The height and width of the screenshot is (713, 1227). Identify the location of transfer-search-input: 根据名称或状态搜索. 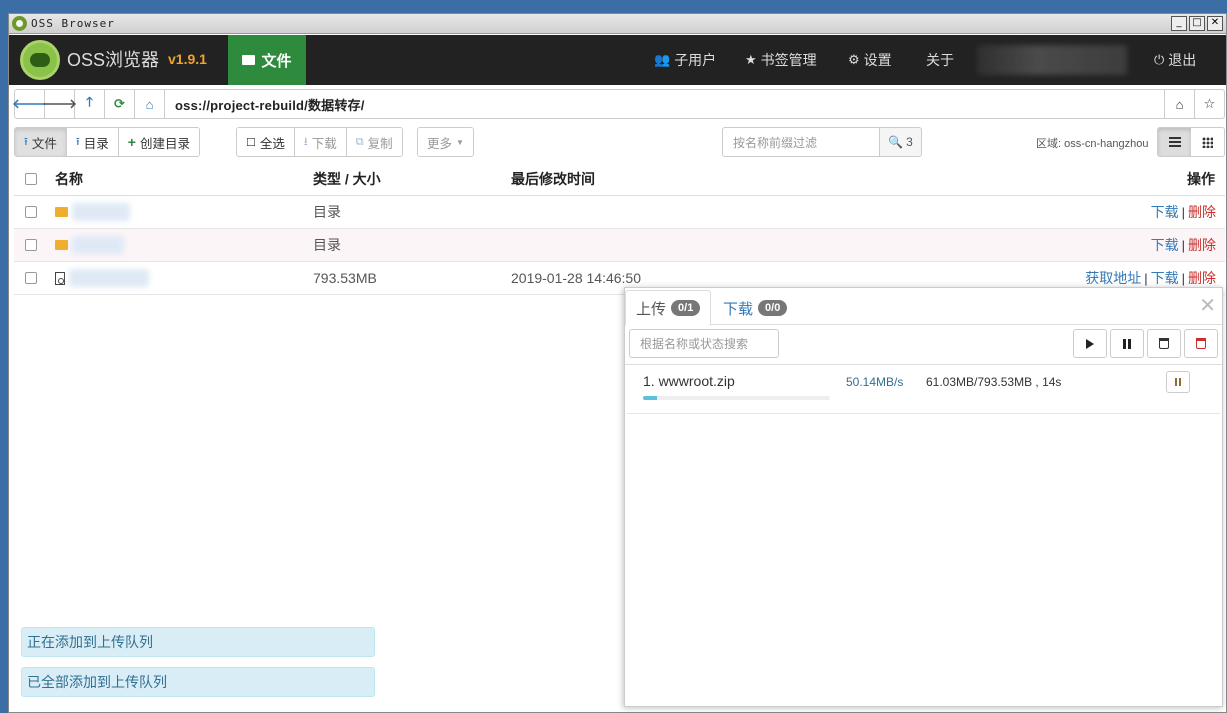
(704, 343).